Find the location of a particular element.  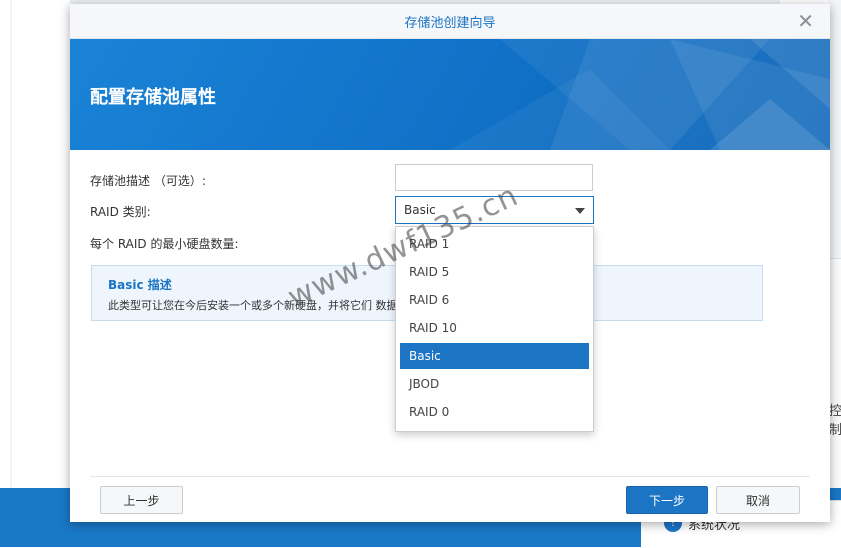

description-label: 存储池描述 （可选）: is located at coordinates (148, 181).